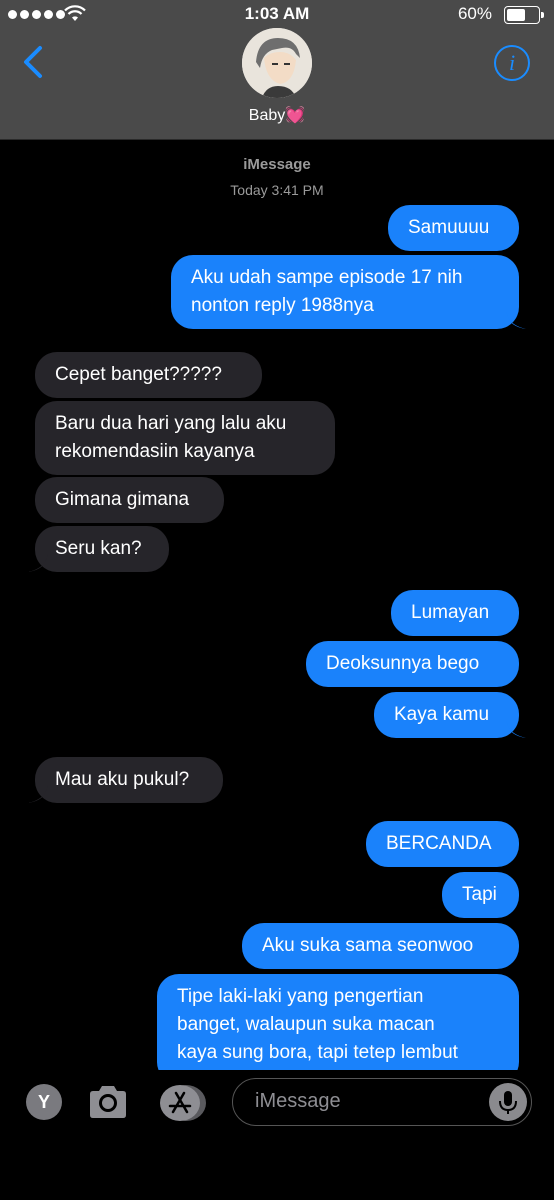 The height and width of the screenshot is (1200, 554). Describe the element at coordinates (155, 451) in the screenshot. I see `message-text: rekomendasiin kayanya` at that location.